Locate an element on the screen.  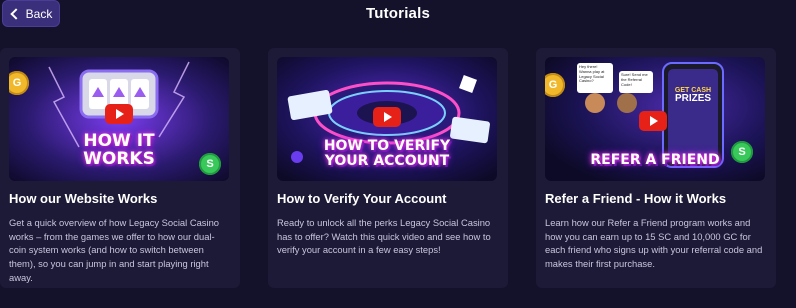
video-thumbnail: HOW TO VERIFY YOUR ACCOUNT is located at coordinates (387, 119).